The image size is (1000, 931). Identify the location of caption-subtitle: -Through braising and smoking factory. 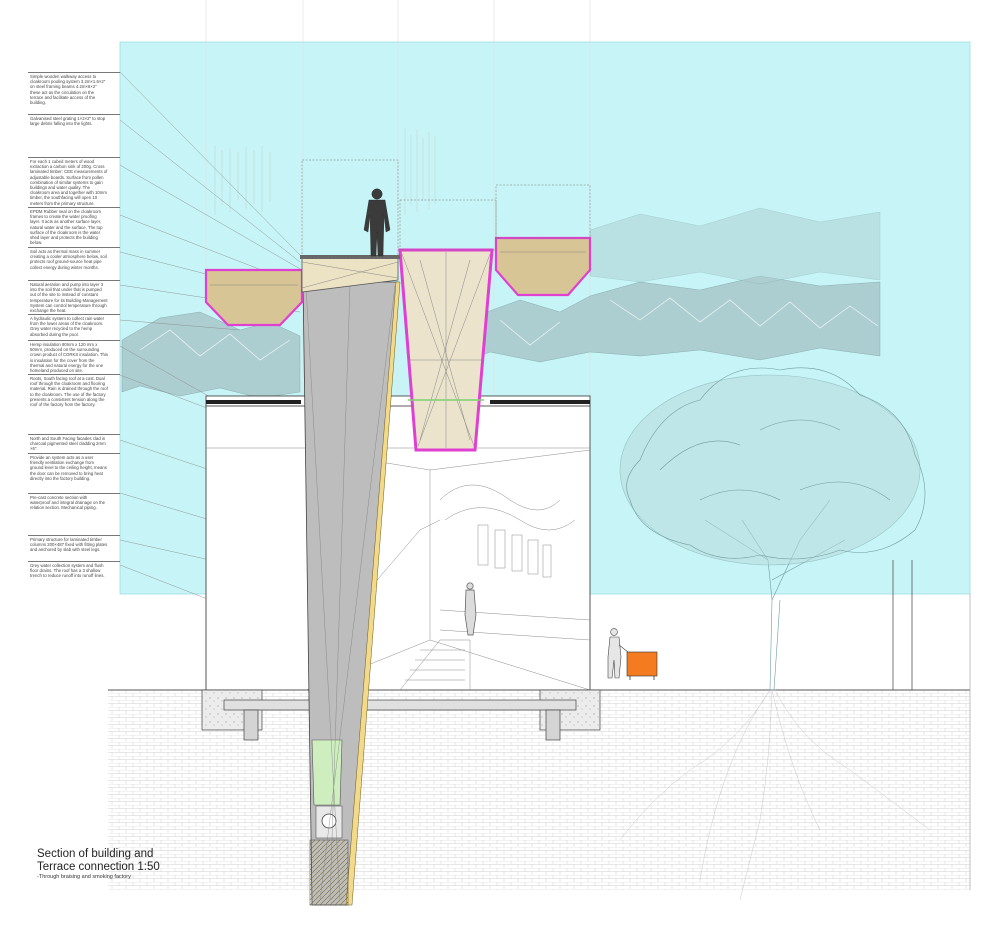
(84, 877).